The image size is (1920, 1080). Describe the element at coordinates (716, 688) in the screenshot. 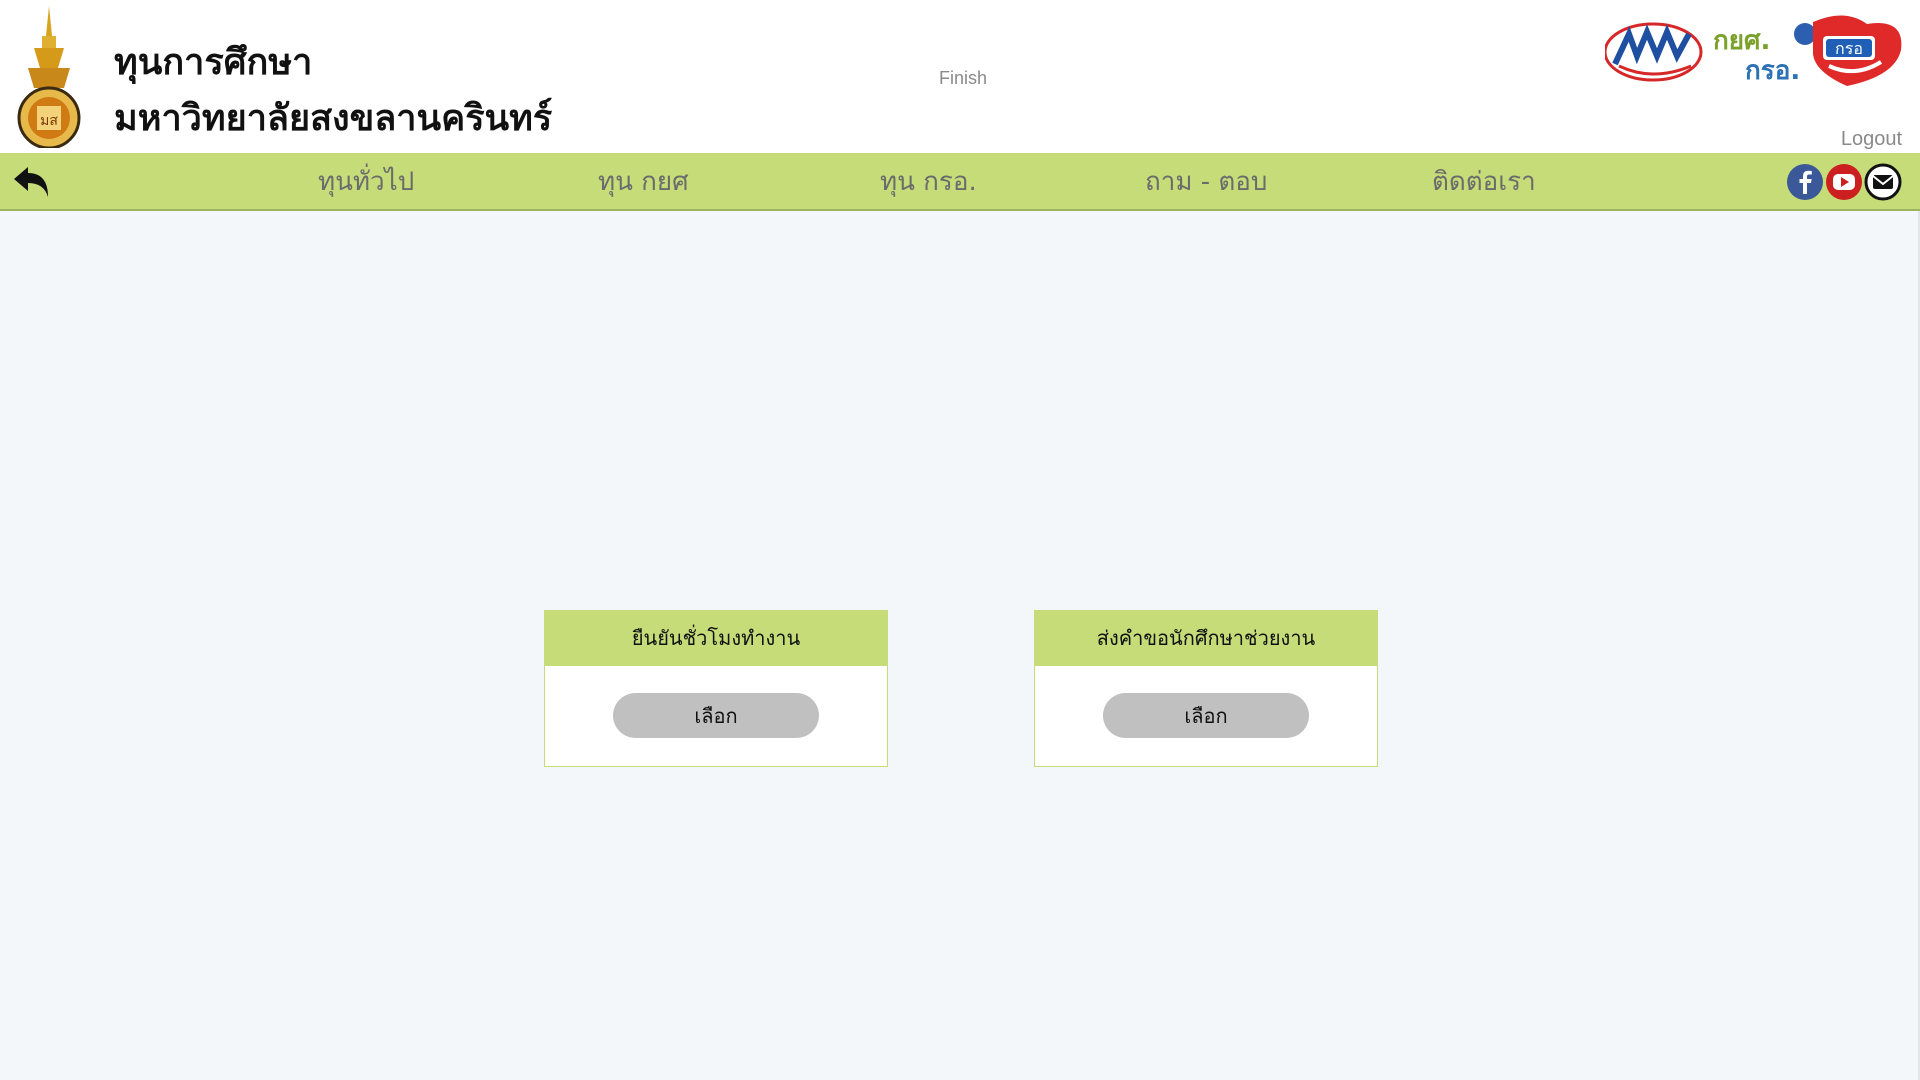

I see `confirm-work-hours-card: ยืนยันชั่วโมงทำงาน เลือก` at that location.